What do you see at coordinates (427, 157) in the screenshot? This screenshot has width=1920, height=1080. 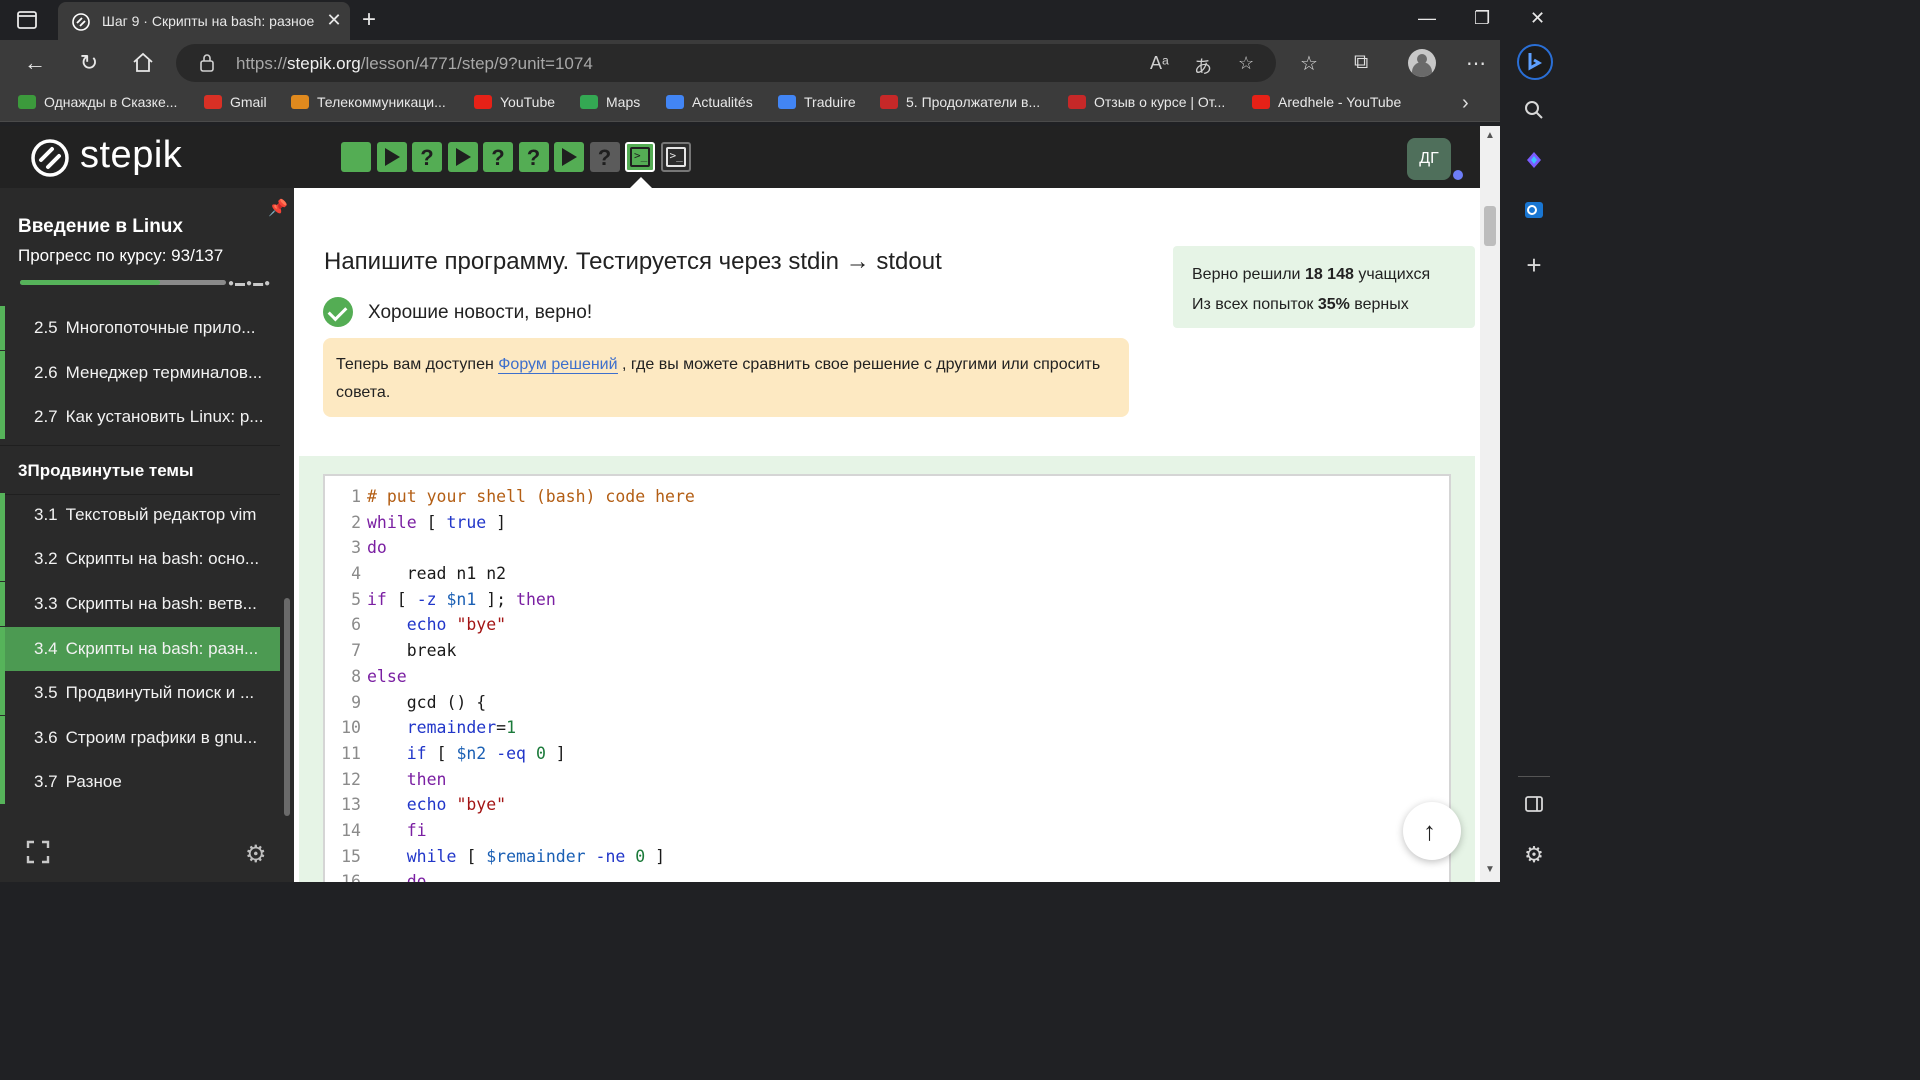 I see `step-3-button: ?` at bounding box center [427, 157].